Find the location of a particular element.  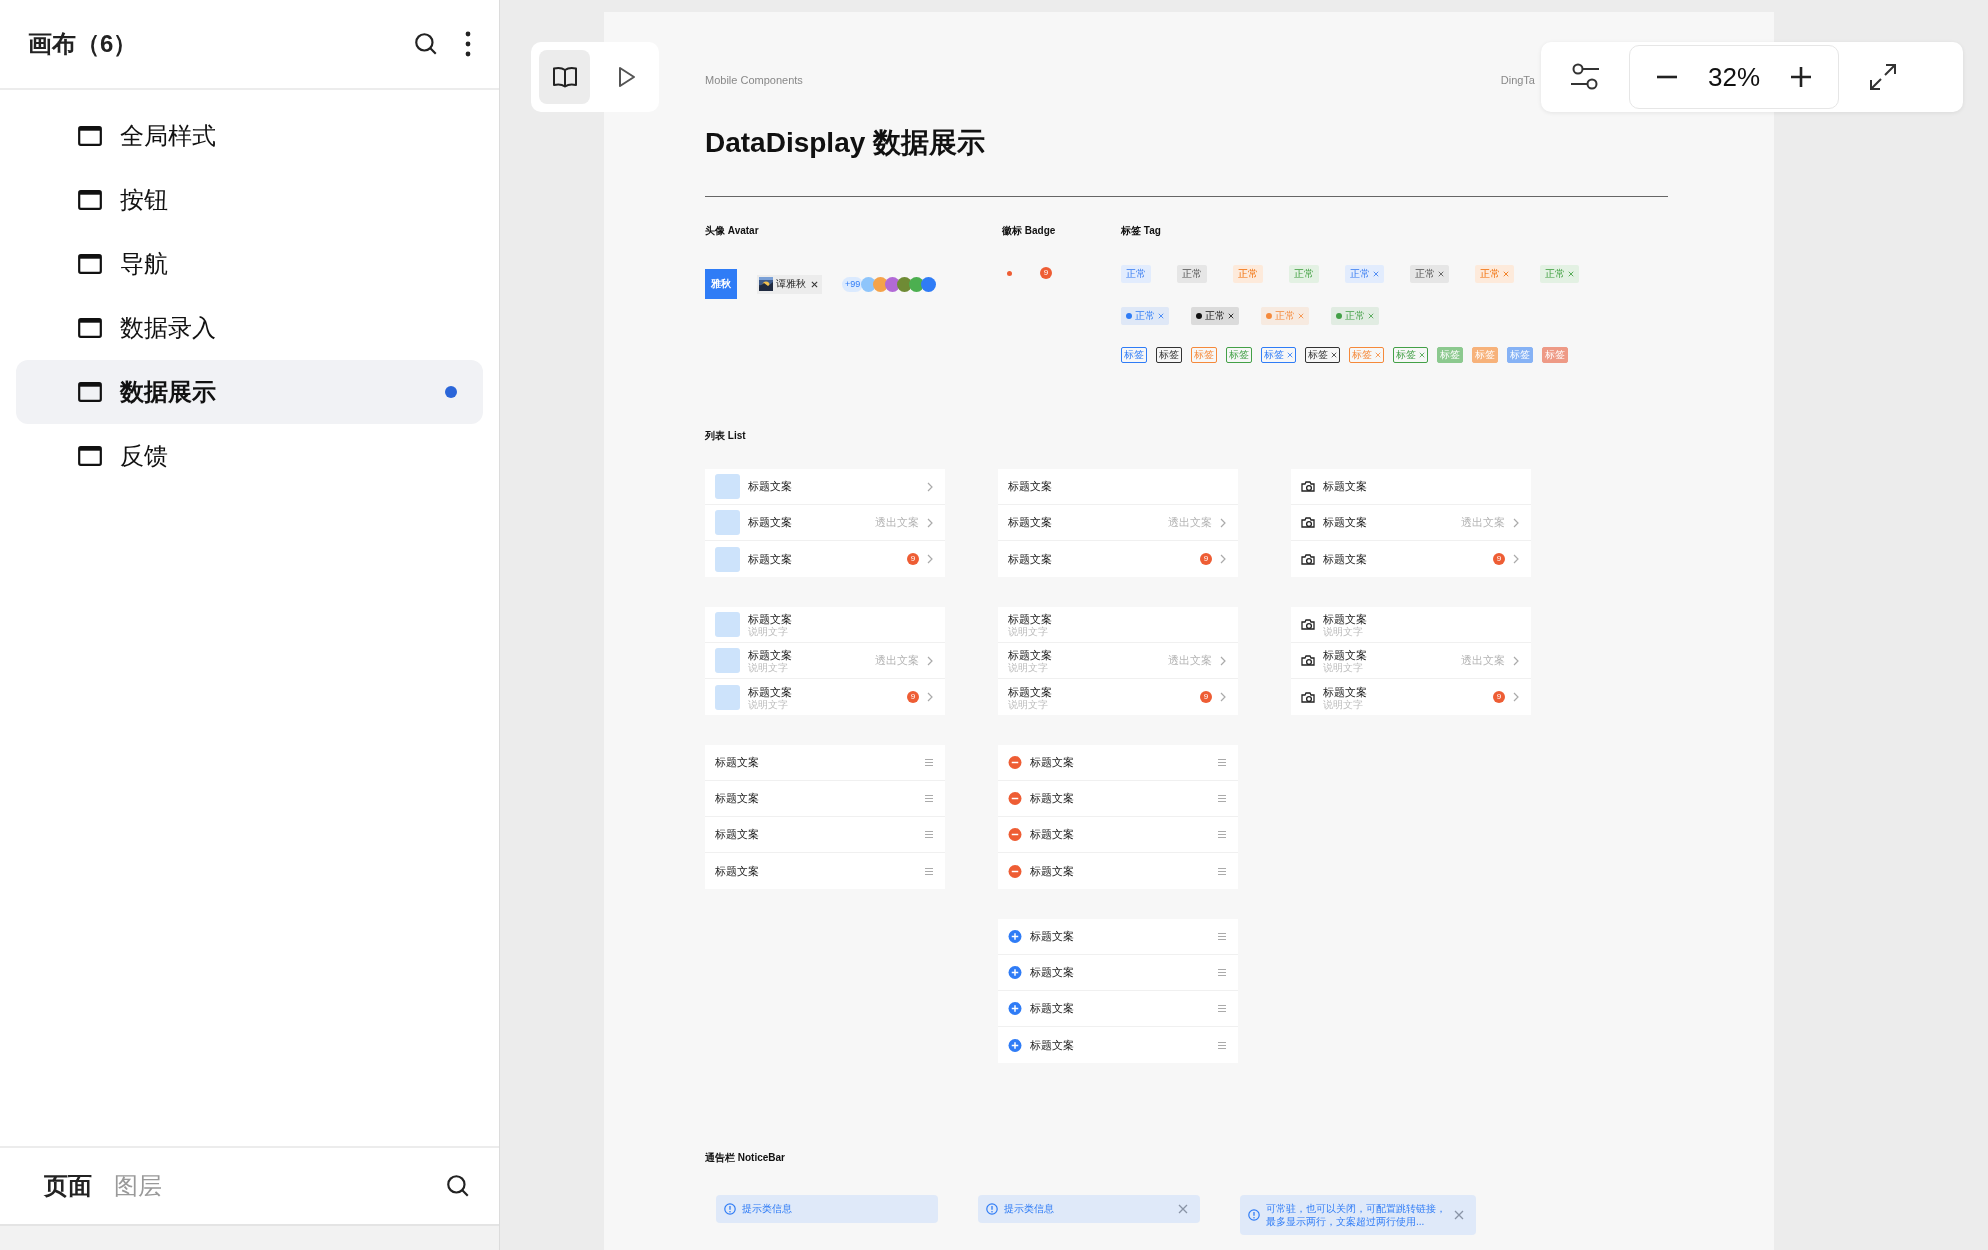

section-heading: 头像 Avatar is located at coordinates (732, 231).